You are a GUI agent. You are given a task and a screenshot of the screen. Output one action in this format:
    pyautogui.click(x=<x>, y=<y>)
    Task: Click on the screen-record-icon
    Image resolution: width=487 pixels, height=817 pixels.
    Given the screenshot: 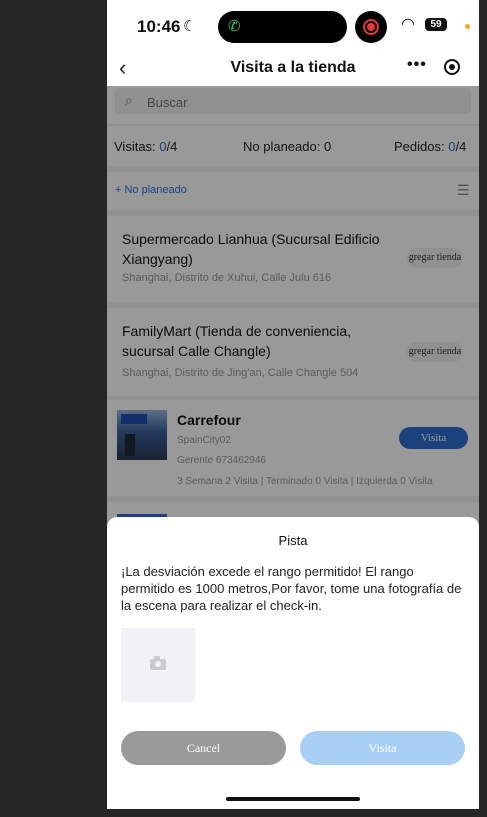 What is the action you would take?
    pyautogui.click(x=371, y=27)
    